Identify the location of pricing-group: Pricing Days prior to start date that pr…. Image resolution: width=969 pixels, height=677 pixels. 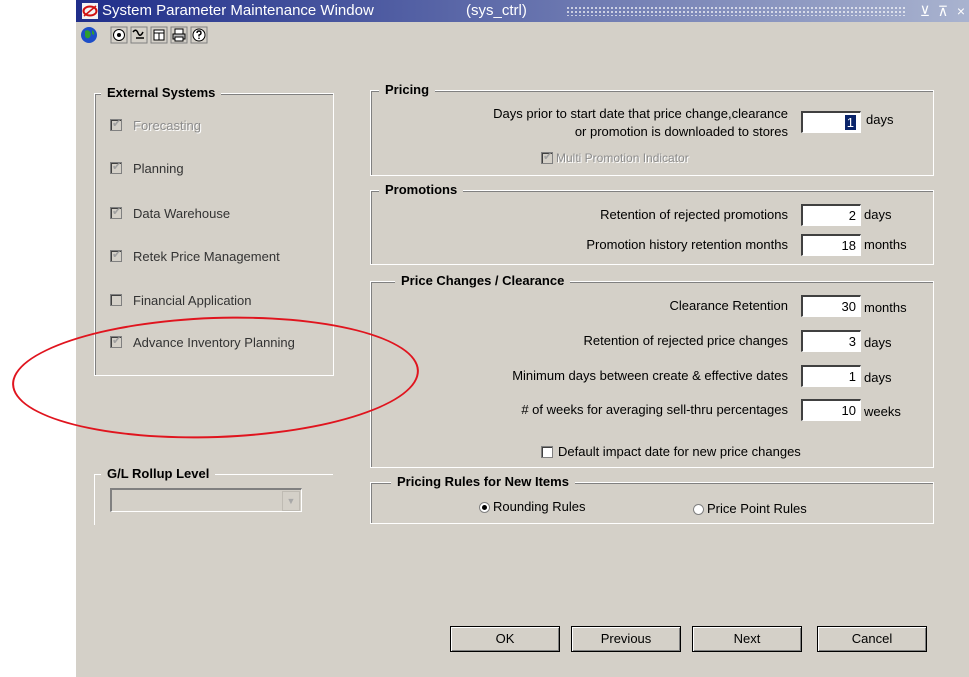
(652, 129).